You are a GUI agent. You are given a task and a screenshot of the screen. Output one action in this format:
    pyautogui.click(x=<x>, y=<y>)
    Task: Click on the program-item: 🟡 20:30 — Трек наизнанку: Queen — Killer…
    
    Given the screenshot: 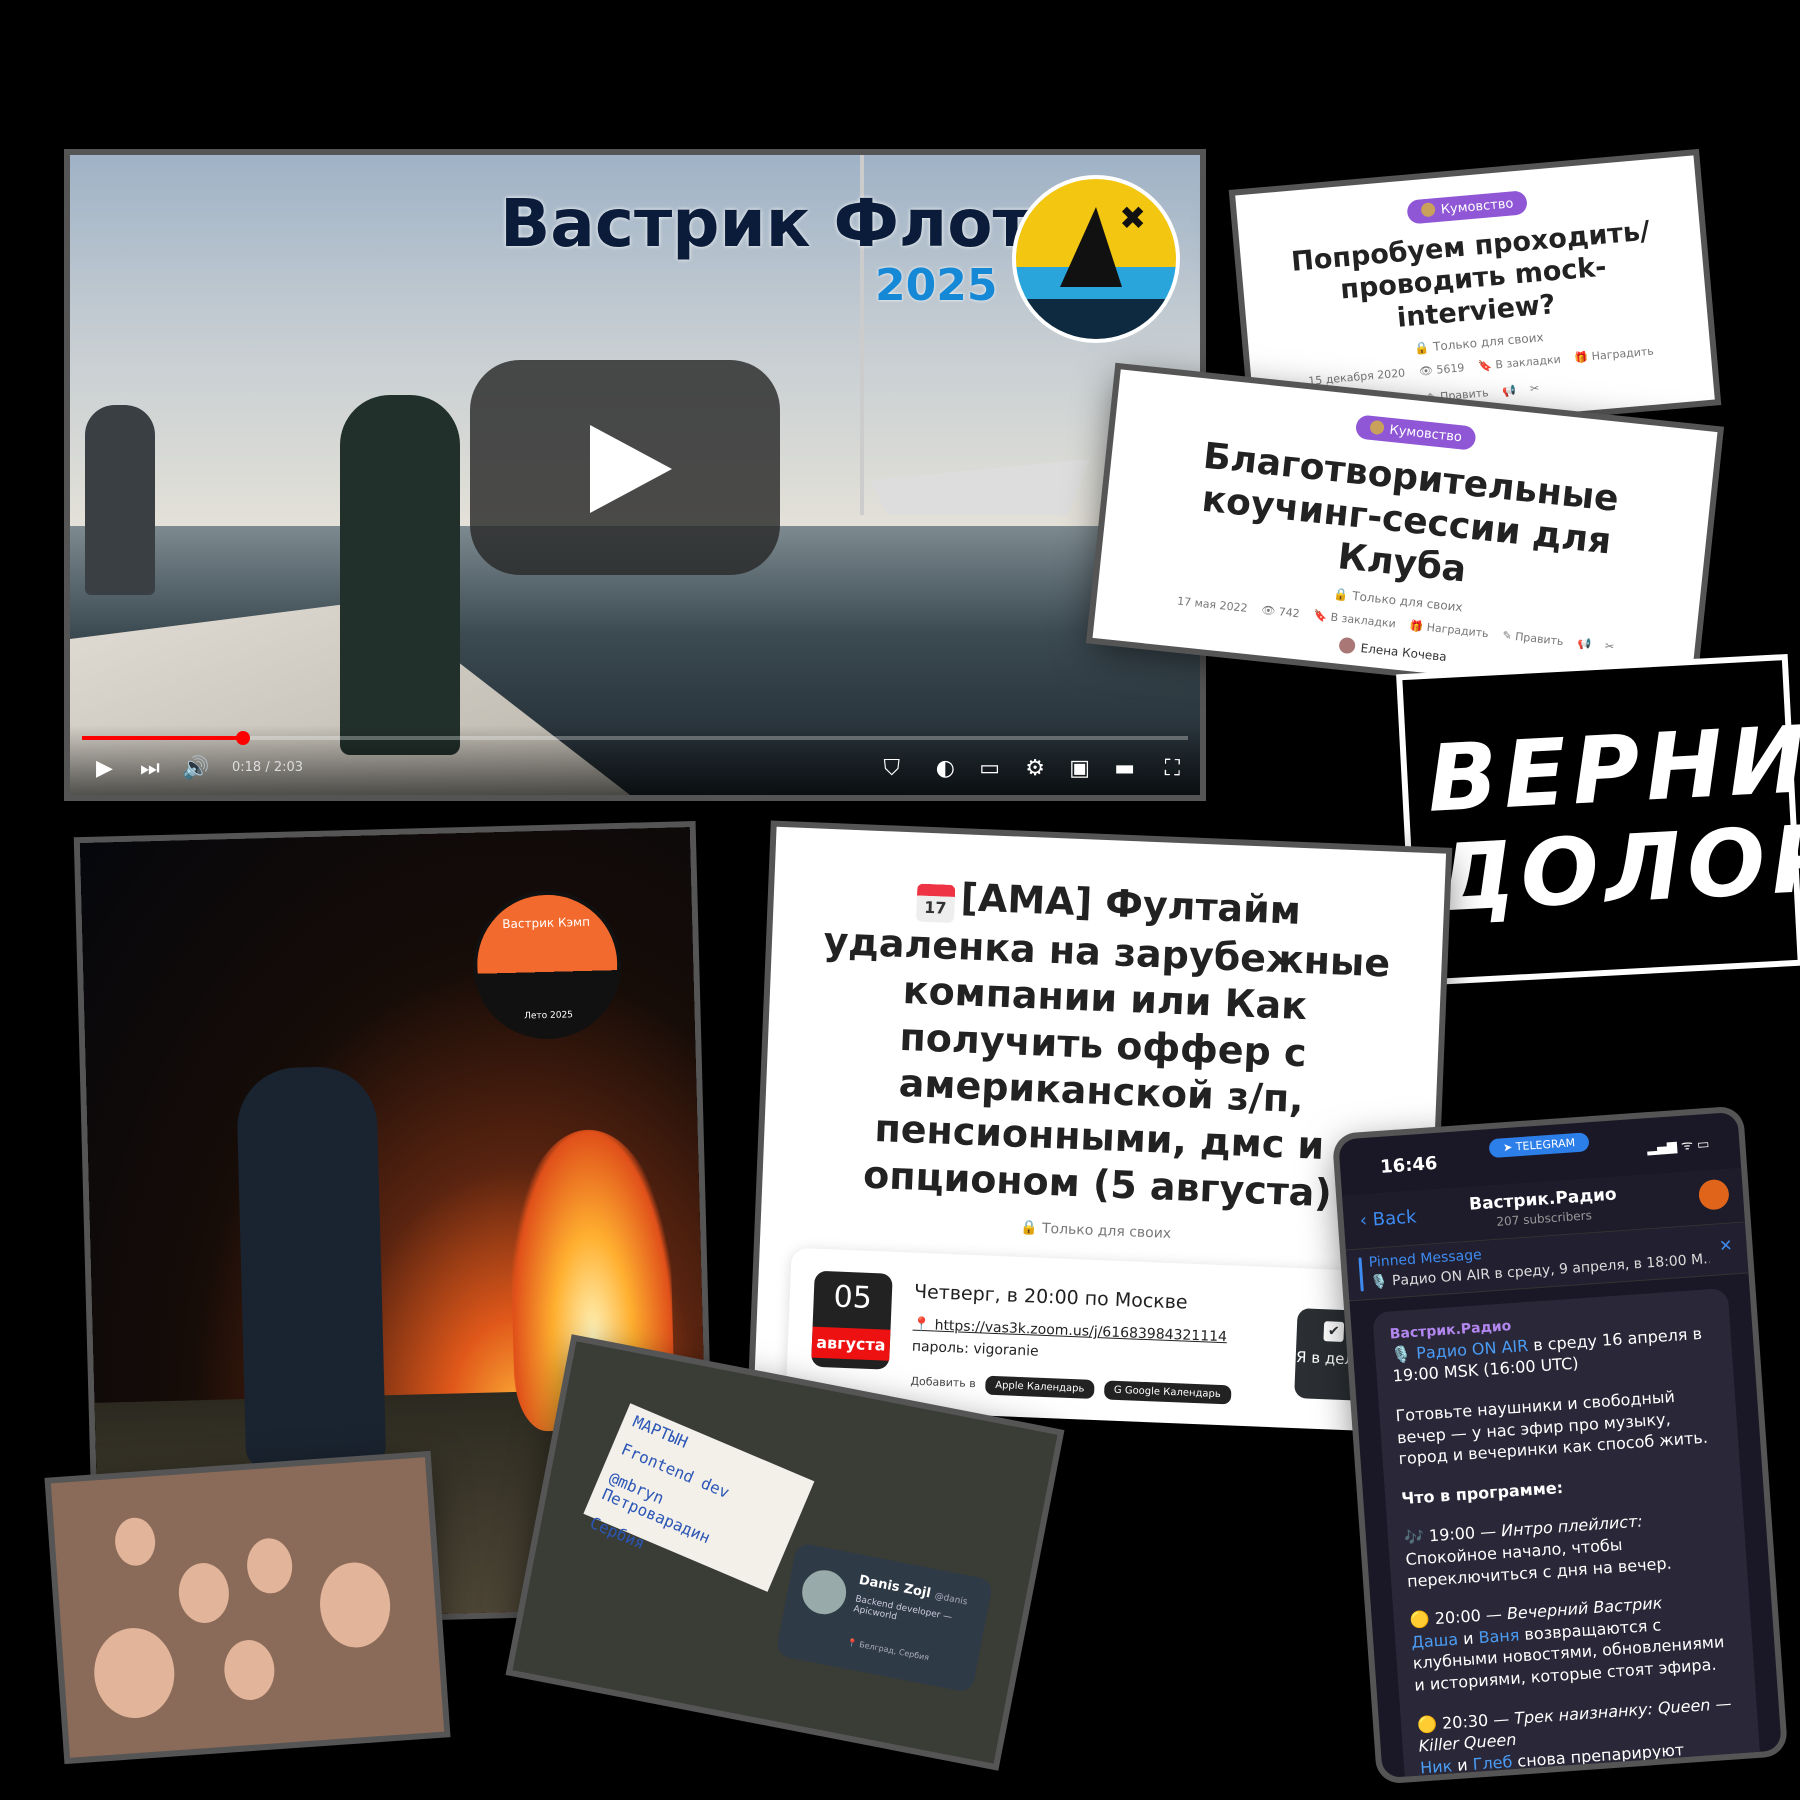 What is the action you would take?
    pyautogui.click(x=1574, y=1735)
    